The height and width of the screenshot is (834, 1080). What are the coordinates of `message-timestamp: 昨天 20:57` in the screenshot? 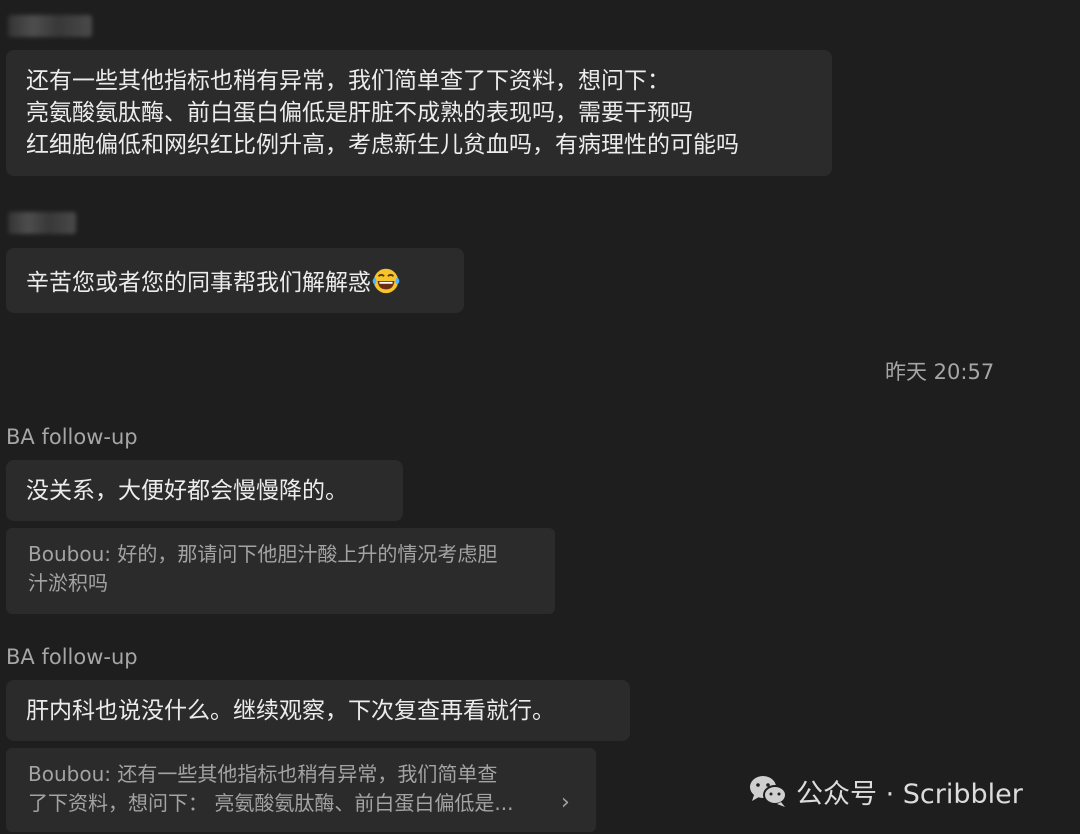 It's located at (940, 372).